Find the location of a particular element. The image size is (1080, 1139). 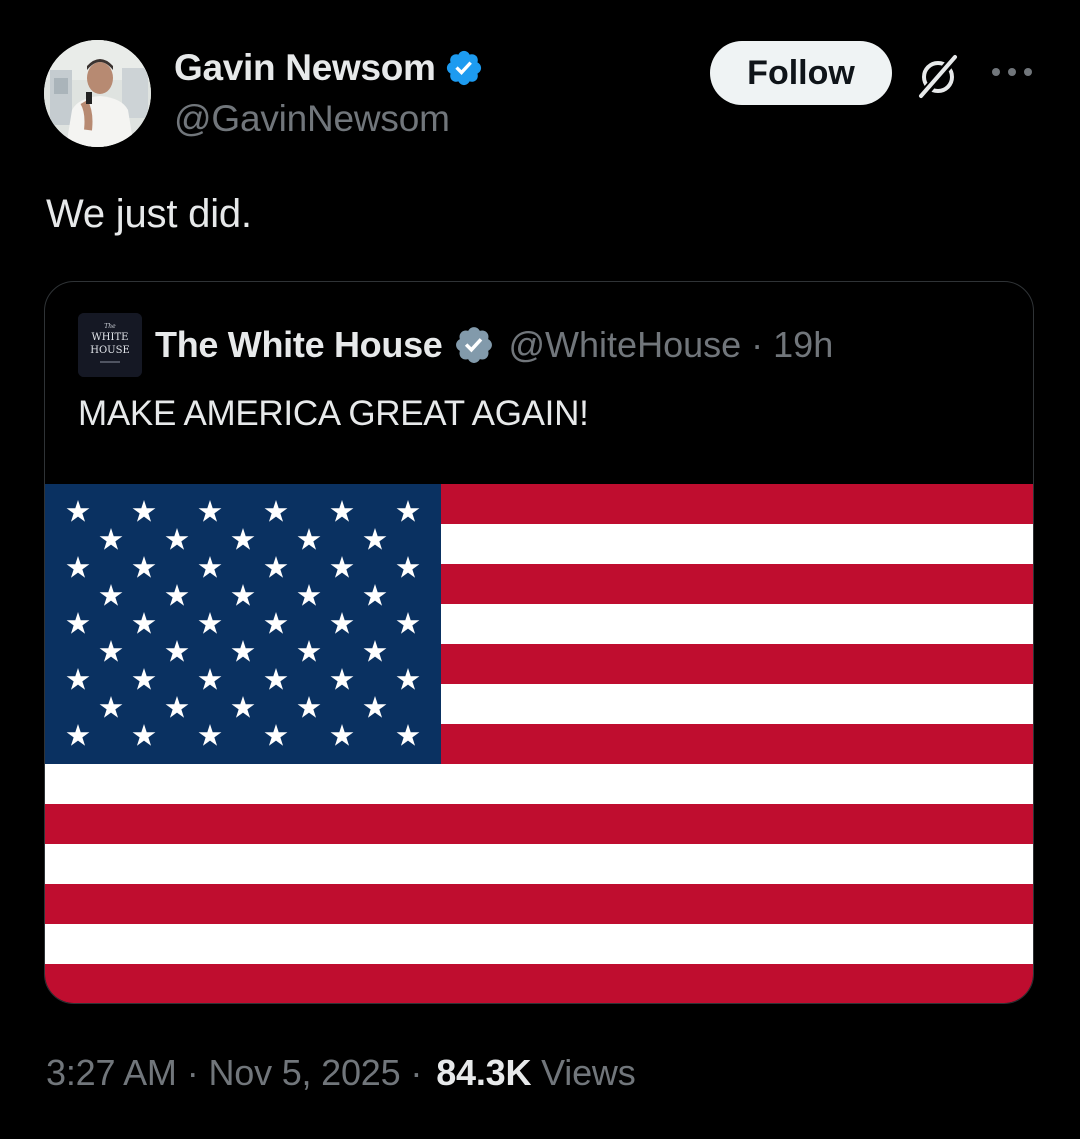

author-avatar is located at coordinates (97, 93).